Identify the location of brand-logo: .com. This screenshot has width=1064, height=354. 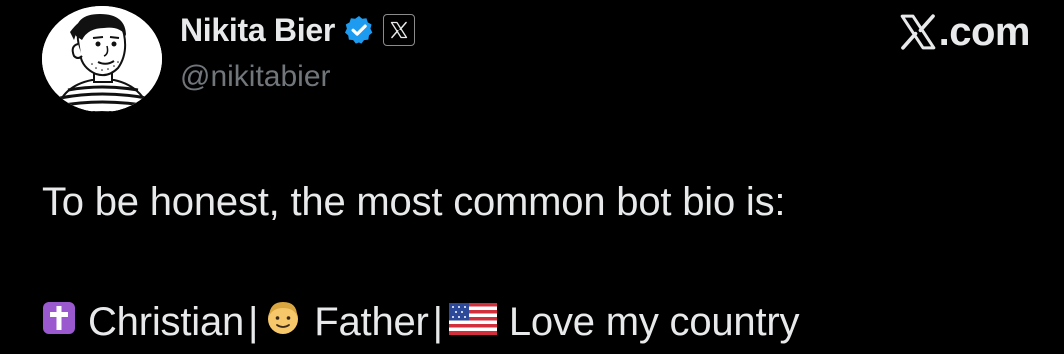
(964, 31).